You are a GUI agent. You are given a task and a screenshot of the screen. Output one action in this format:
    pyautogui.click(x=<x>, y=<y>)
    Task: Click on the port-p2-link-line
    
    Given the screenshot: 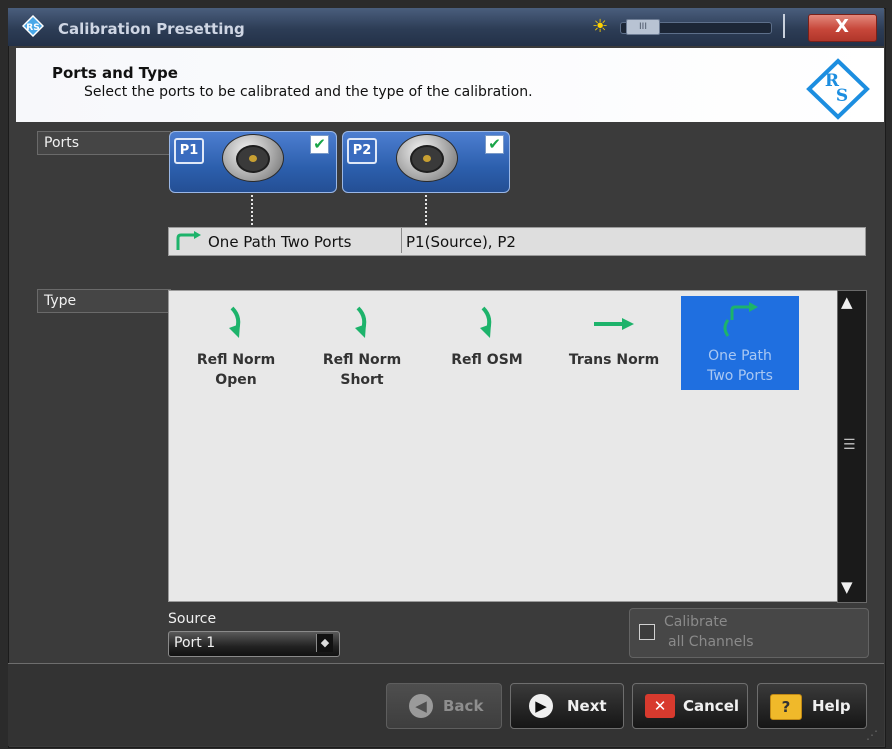 What is the action you would take?
    pyautogui.click(x=426, y=210)
    